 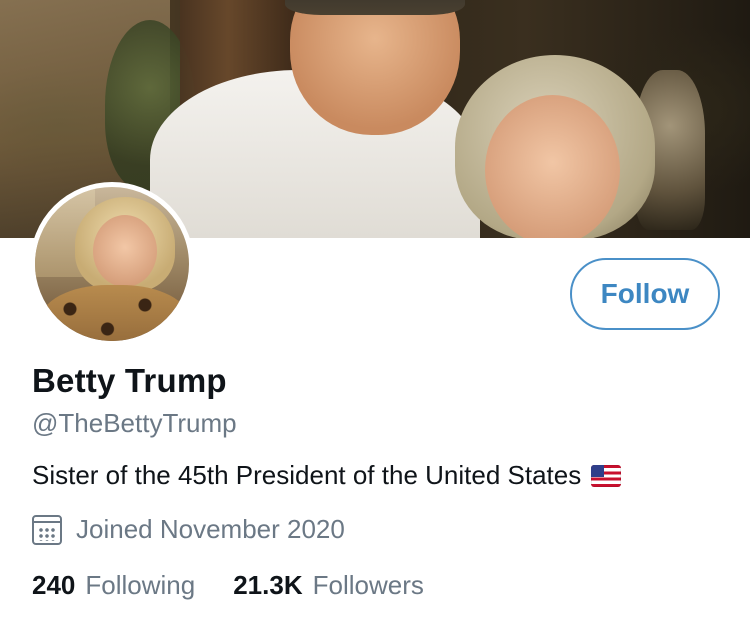 I want to click on following-count: 240, so click(x=54, y=585).